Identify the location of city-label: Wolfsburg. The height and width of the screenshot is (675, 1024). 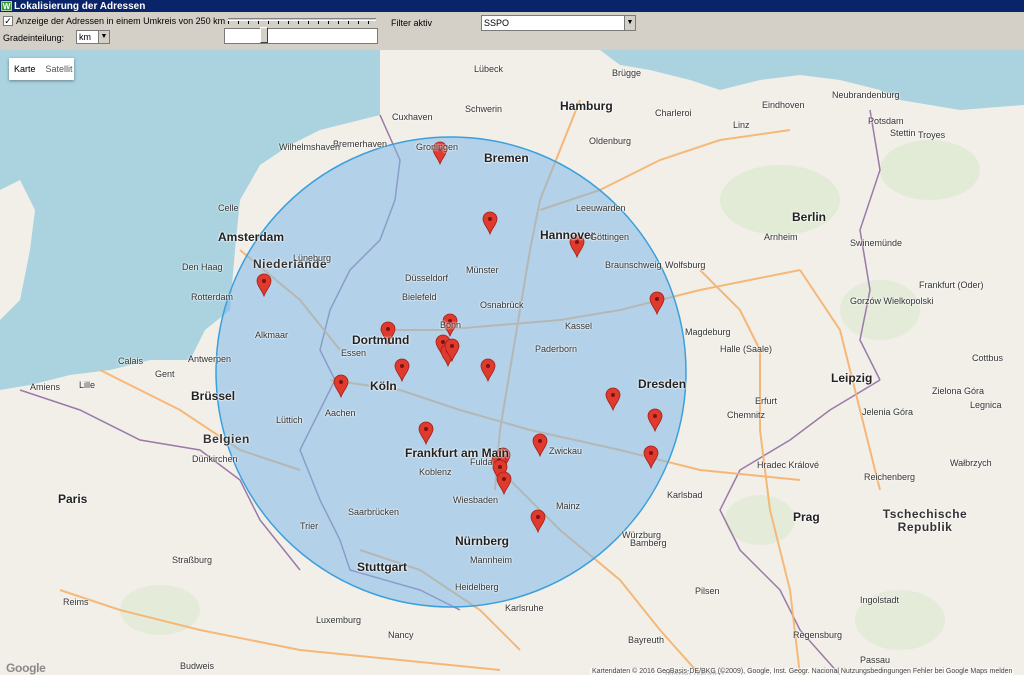
(685, 265).